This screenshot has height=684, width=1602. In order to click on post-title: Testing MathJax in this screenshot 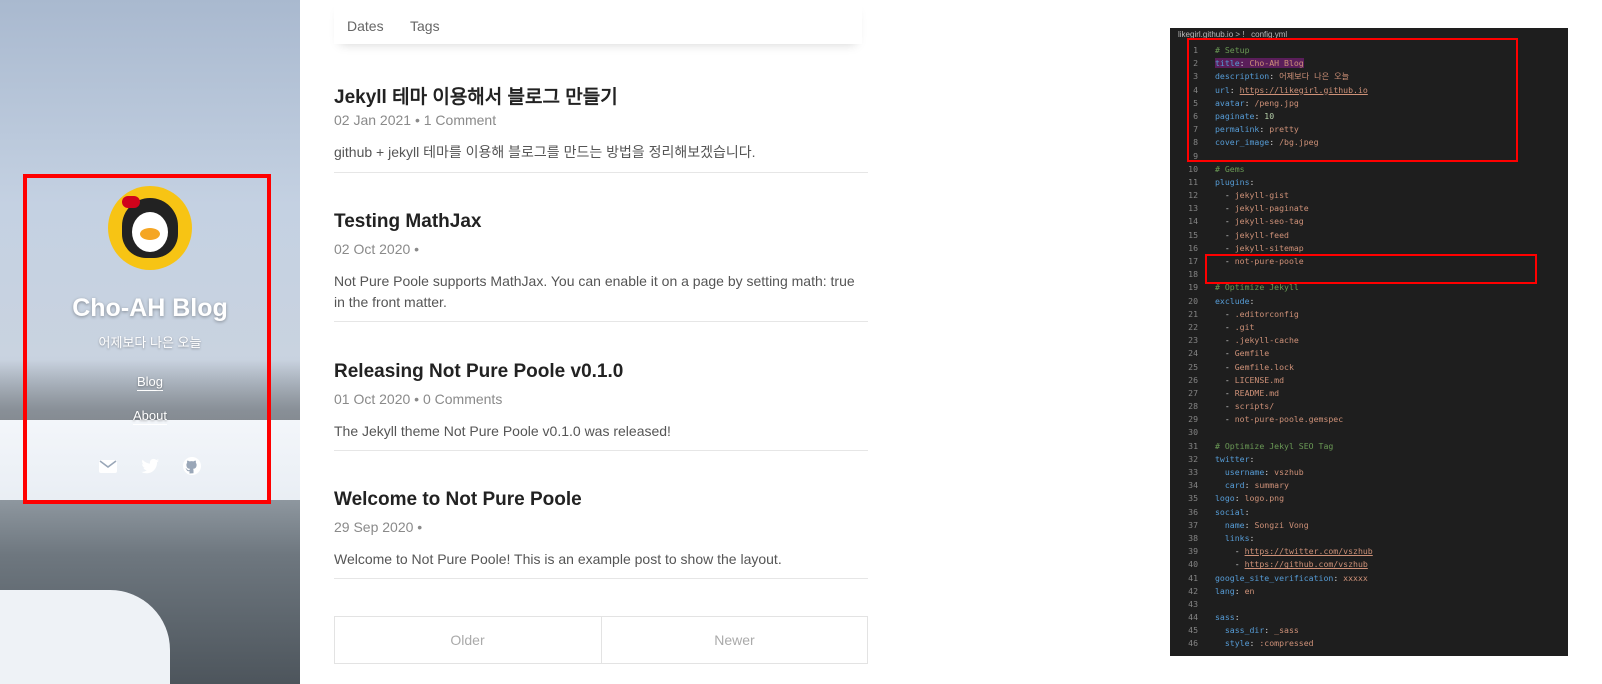, I will do `click(407, 222)`.